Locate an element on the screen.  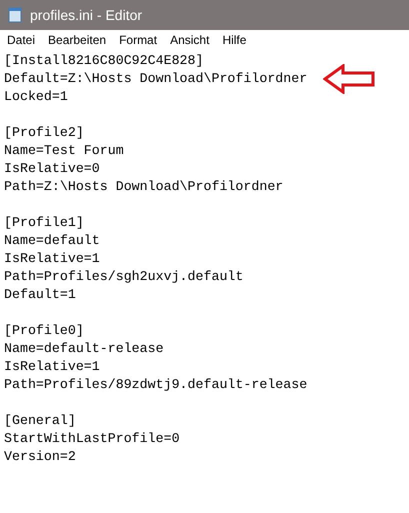
menu-item: Datei is located at coordinates (21, 40).